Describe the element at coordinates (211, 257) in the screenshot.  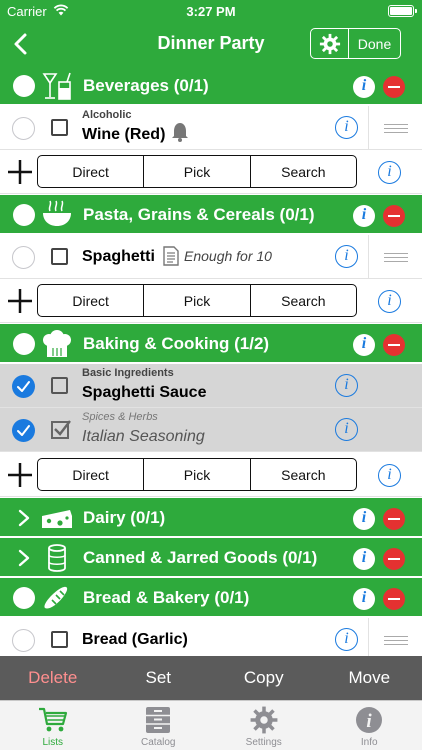
I see `list-item: Spaghetti Enough for 10 i` at that location.